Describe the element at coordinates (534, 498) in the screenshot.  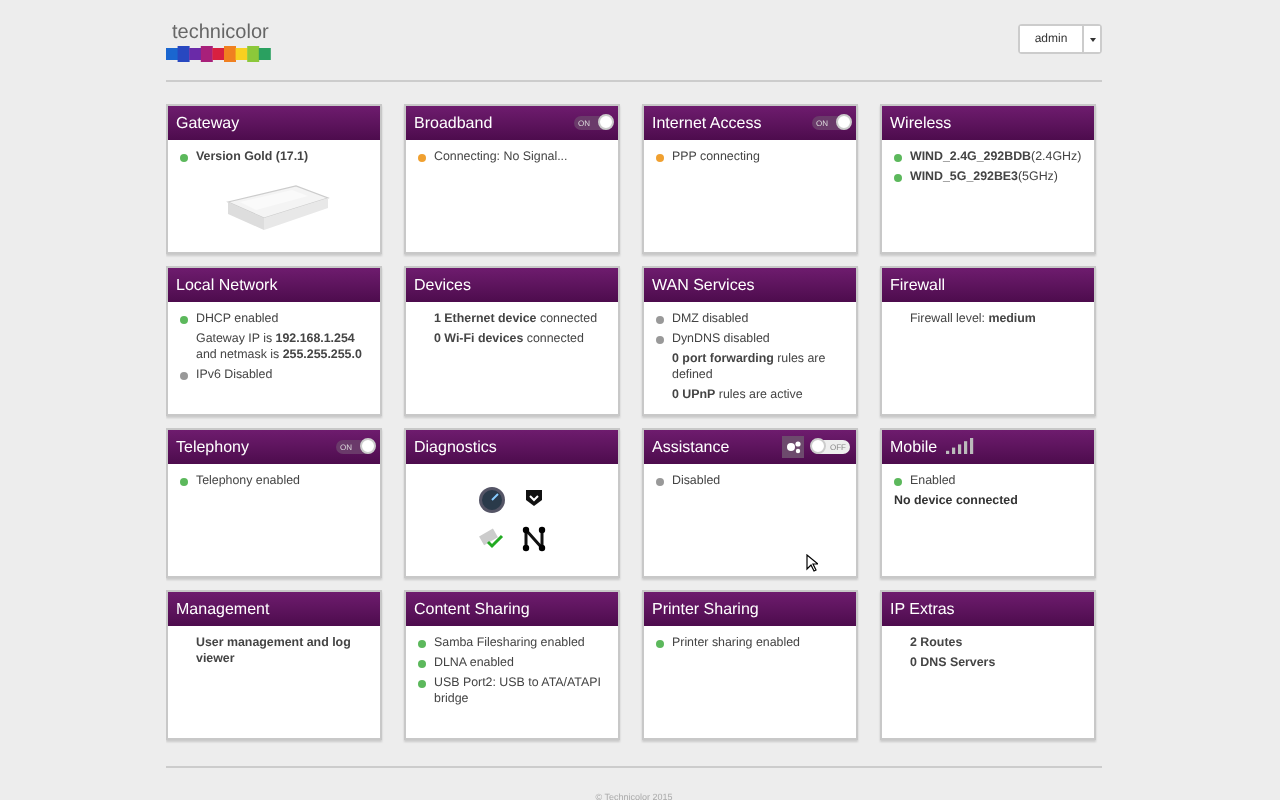
I see `shield-icon` at that location.